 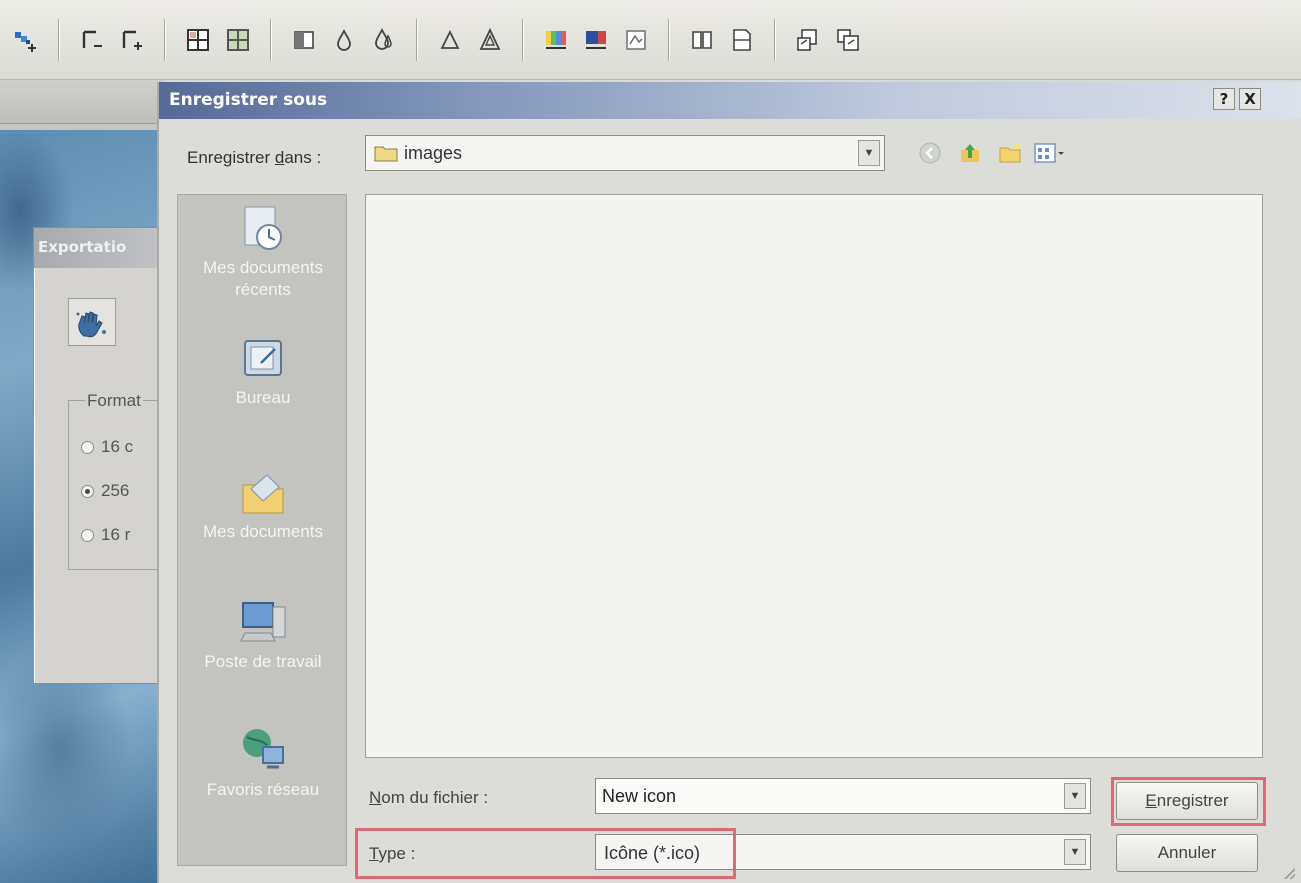 I want to click on recent-documents-icon, so click(x=263, y=228).